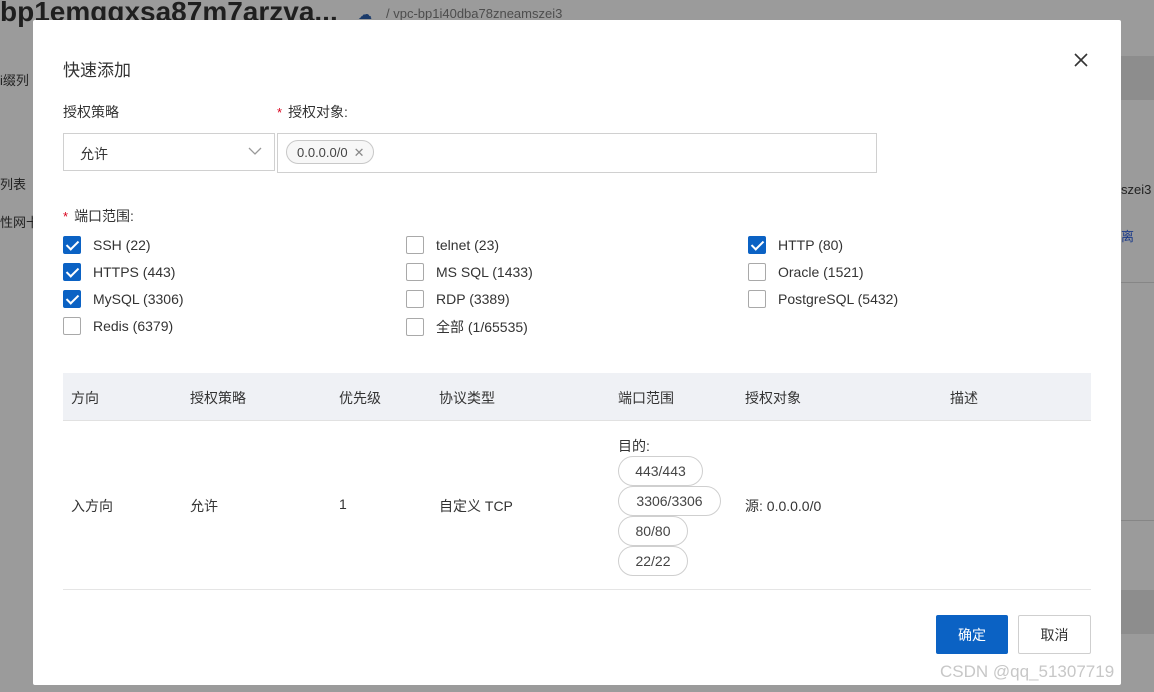 This screenshot has height=692, width=1154. I want to click on bg-right-item-1: szei3, so click(1136, 189).